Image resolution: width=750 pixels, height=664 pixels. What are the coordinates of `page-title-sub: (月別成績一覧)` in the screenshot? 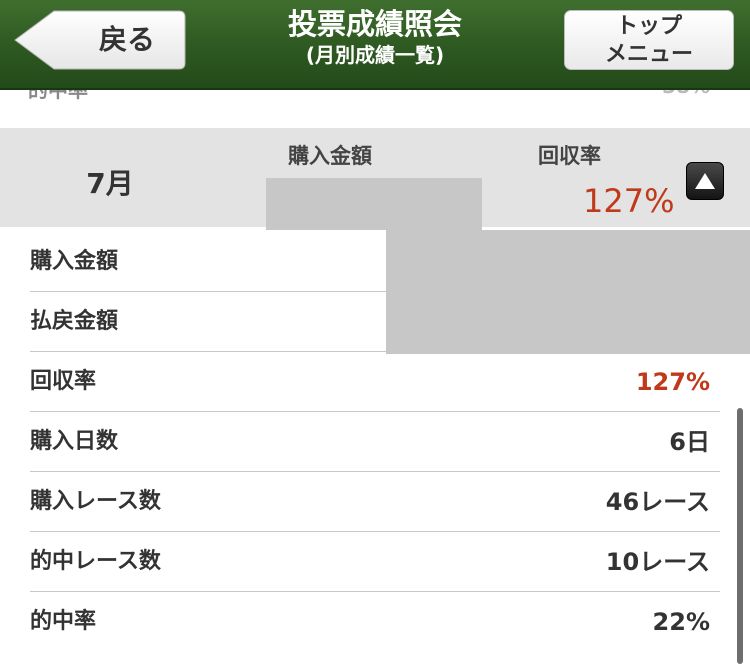 It's located at (375, 55).